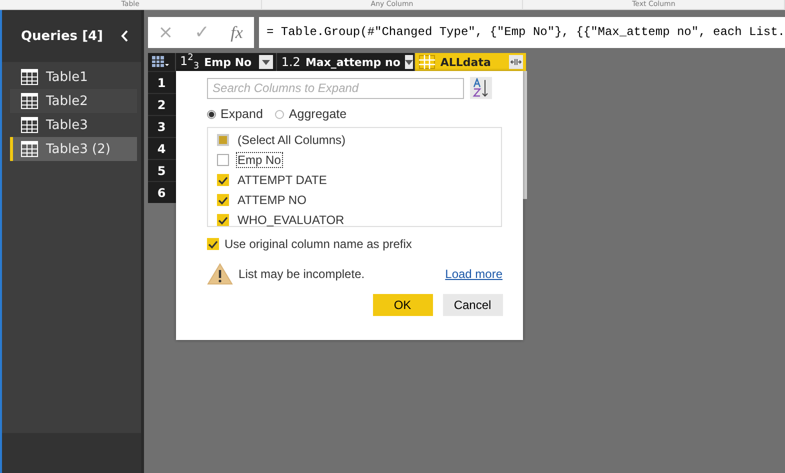 The width and height of the screenshot is (785, 473). What do you see at coordinates (62, 36) in the screenshot?
I see `pane-title: Queries [4]` at bounding box center [62, 36].